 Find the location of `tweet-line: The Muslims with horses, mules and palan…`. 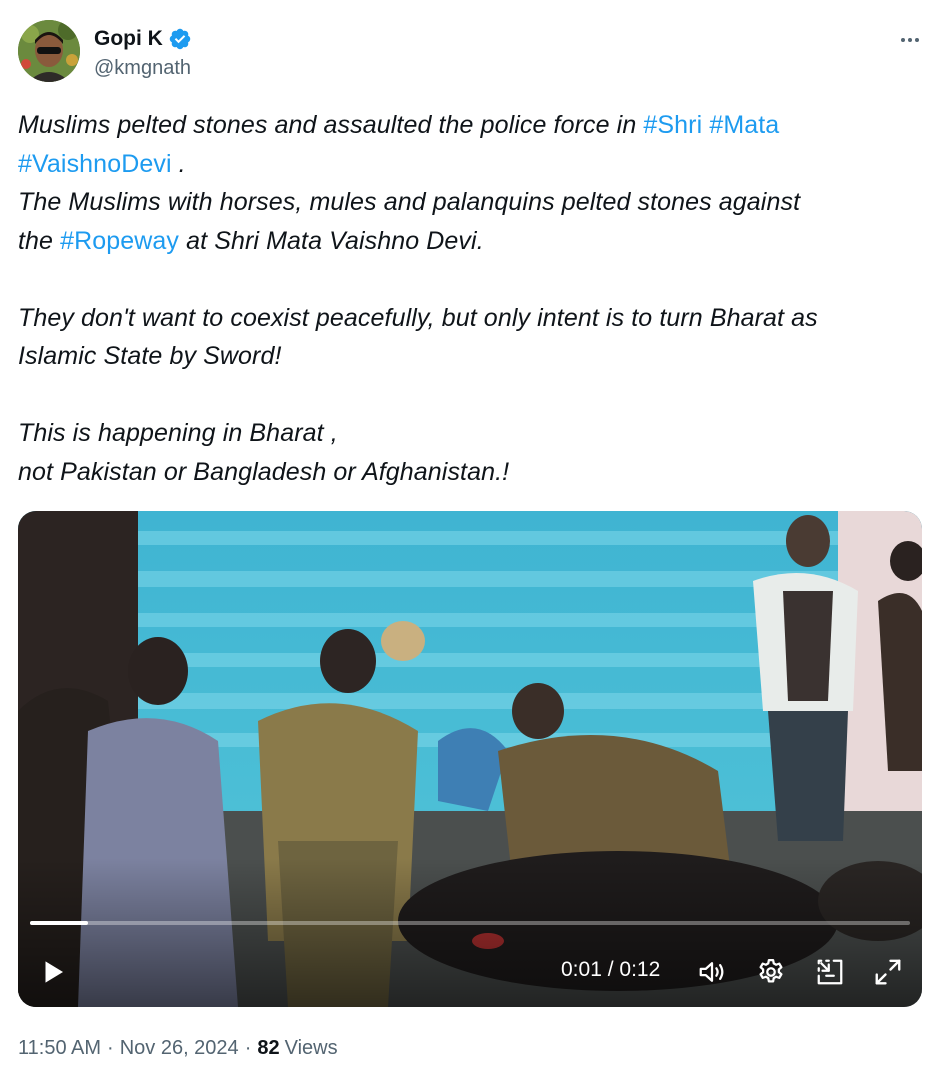

tweet-line: The Muslims with horses, mules and palan… is located at coordinates (409, 202).